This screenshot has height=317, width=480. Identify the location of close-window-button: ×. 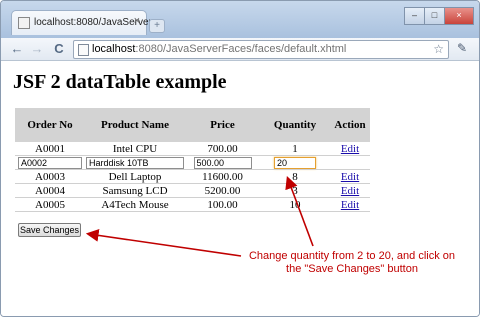
(459, 16).